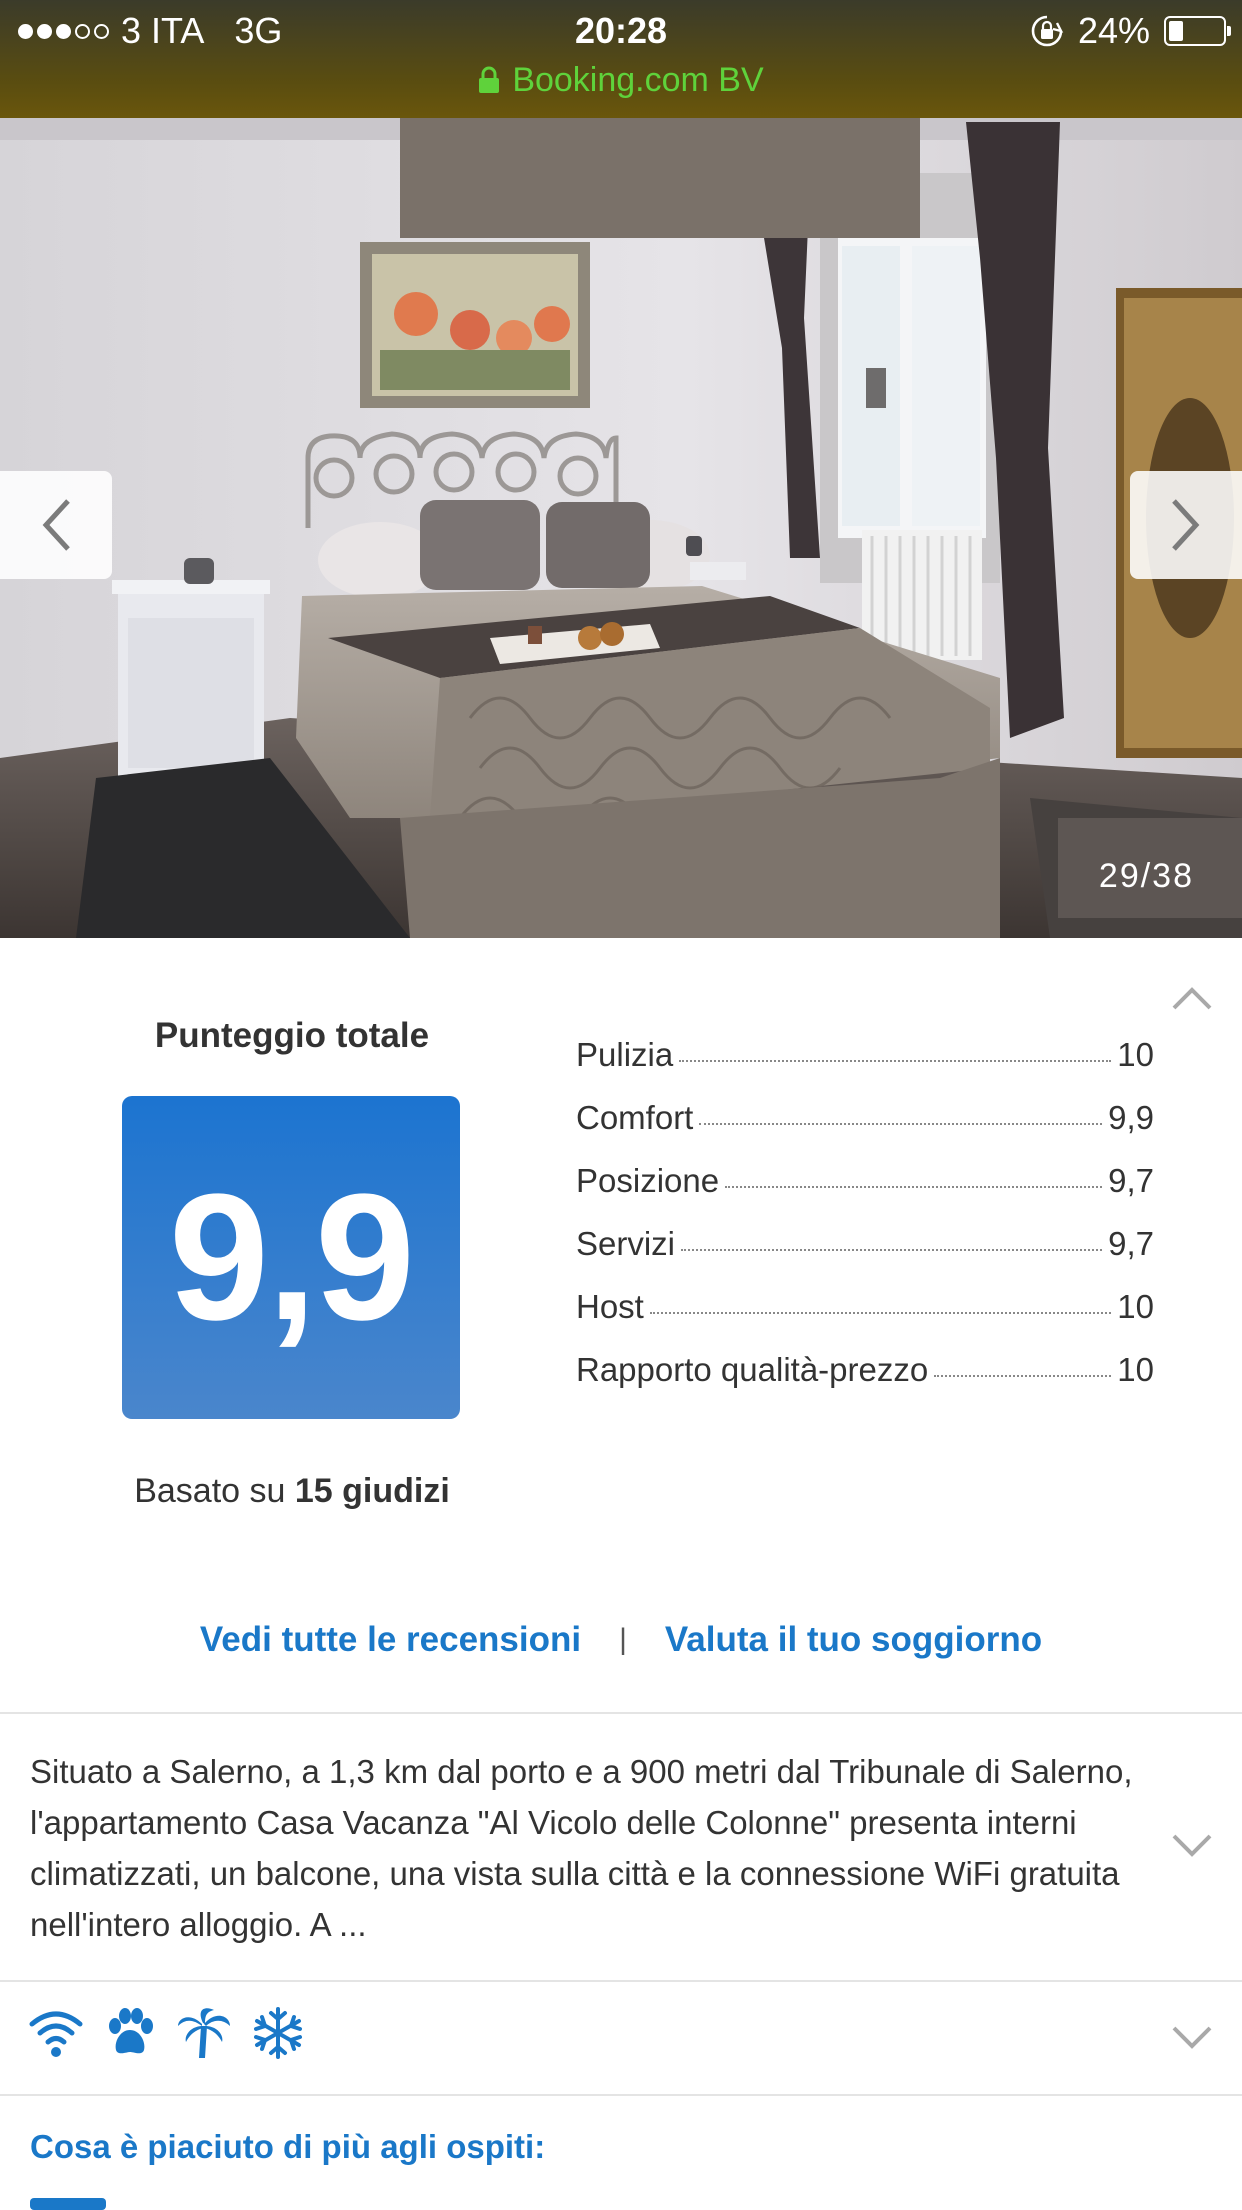 The height and width of the screenshot is (2210, 1242). I want to click on see-all-reviews-link: Vedi tutte le recensioni, so click(390, 1640).